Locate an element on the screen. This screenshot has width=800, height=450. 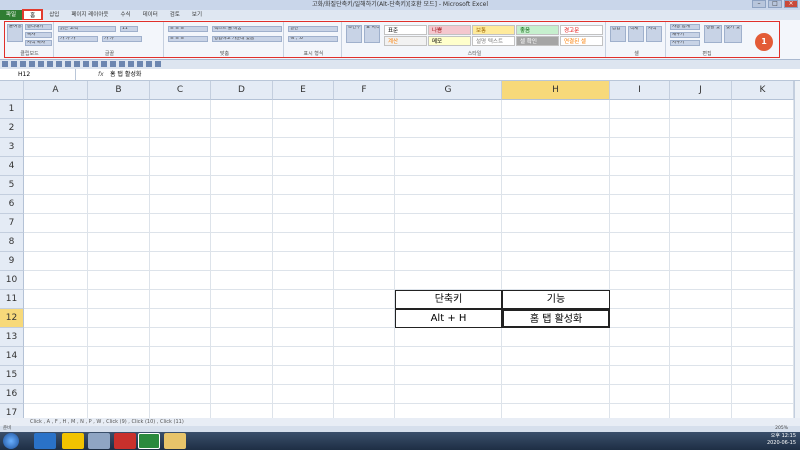
row-header-12: 12 is located at coordinates (12, 318).